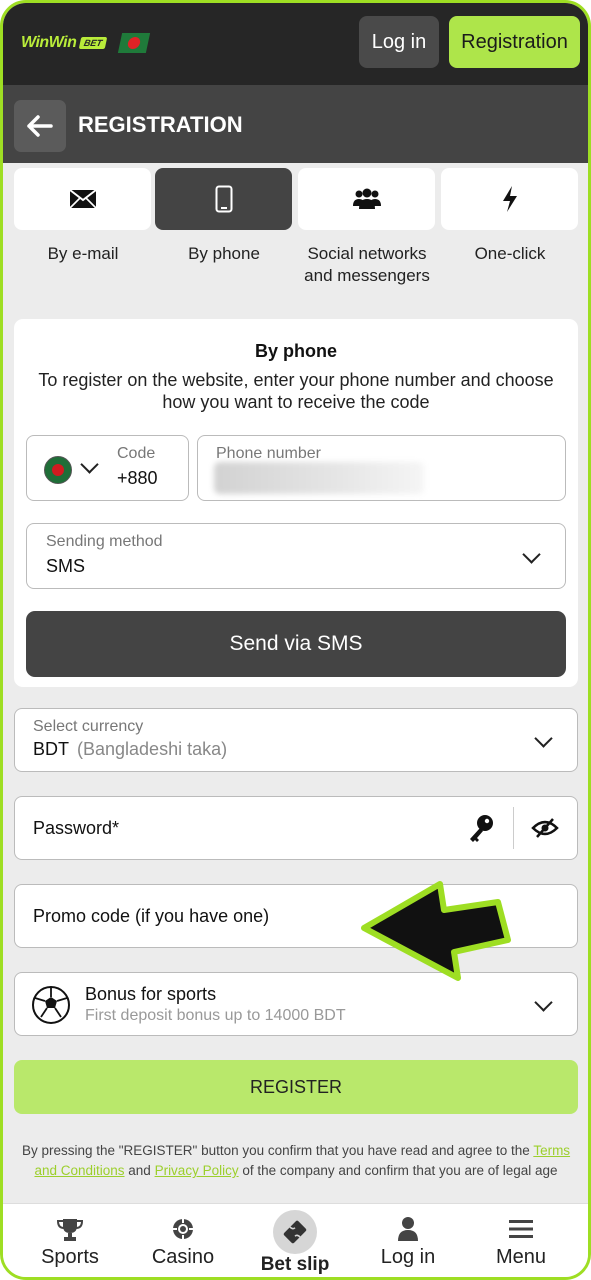 The height and width of the screenshot is (1280, 591). I want to click on privacy-policy-link: Privacy Policy, so click(197, 1170).